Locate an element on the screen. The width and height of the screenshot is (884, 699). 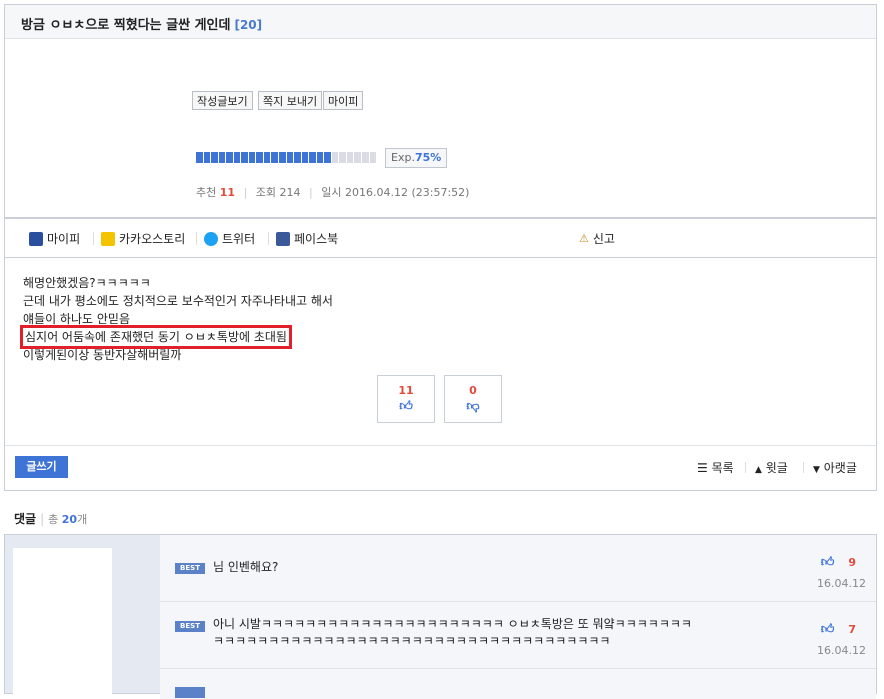
comments-sidebar is located at coordinates (82, 616).